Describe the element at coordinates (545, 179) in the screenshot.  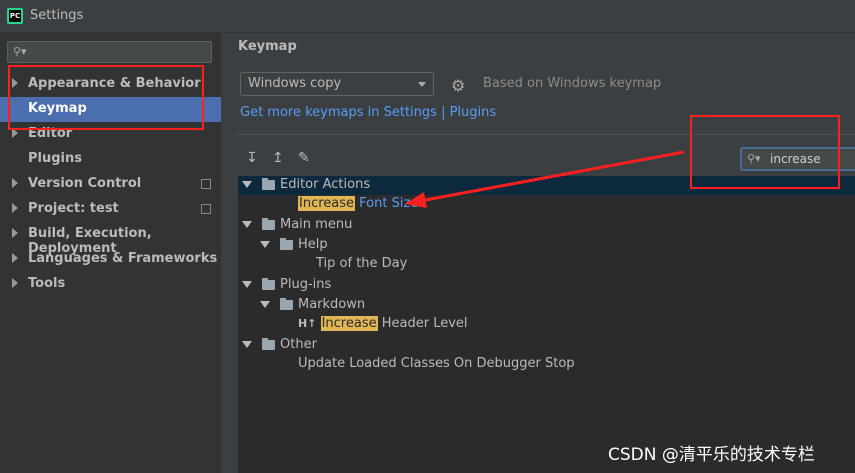
I see `annotation-arrow` at that location.